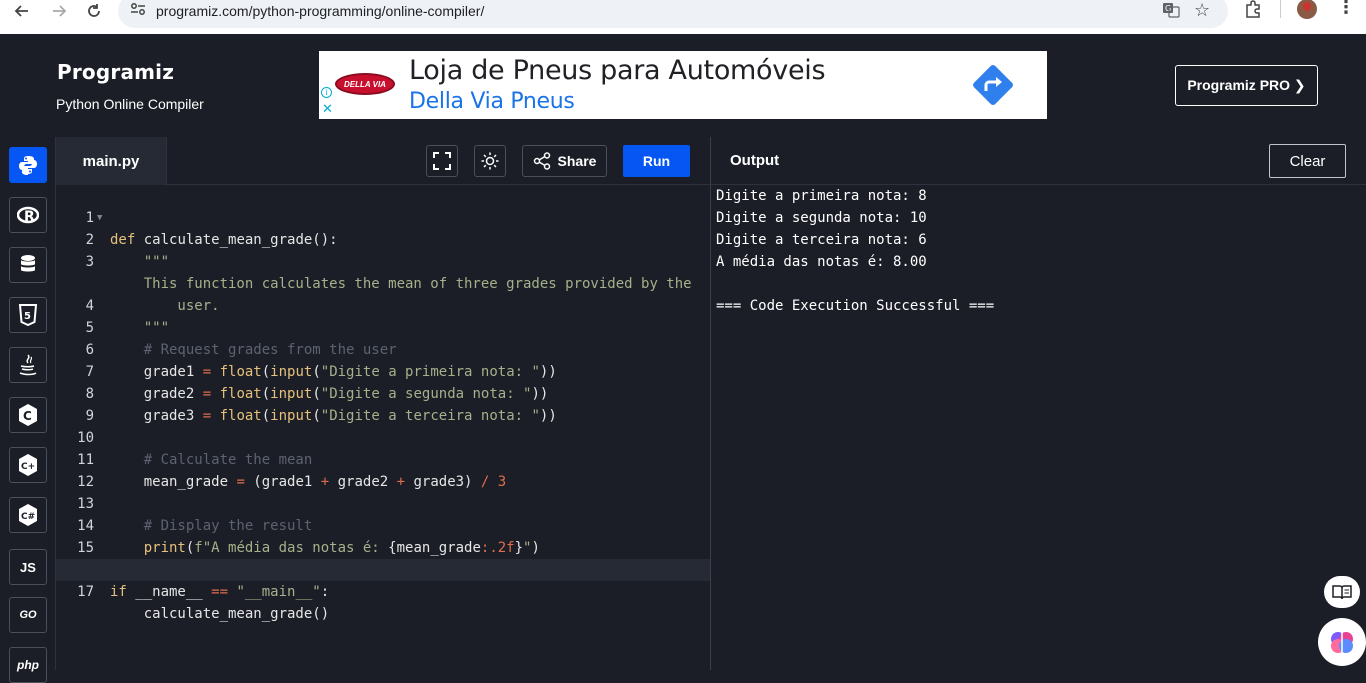 This screenshot has height=683, width=1366. What do you see at coordinates (383, 403) in the screenshot?
I see `code-line: 9` at bounding box center [383, 403].